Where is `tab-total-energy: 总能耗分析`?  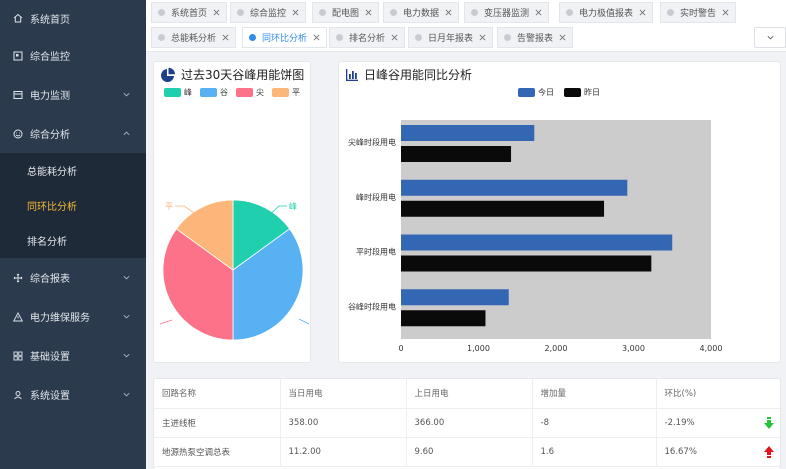 tab-total-energy: 总能耗分析 is located at coordinates (194, 37).